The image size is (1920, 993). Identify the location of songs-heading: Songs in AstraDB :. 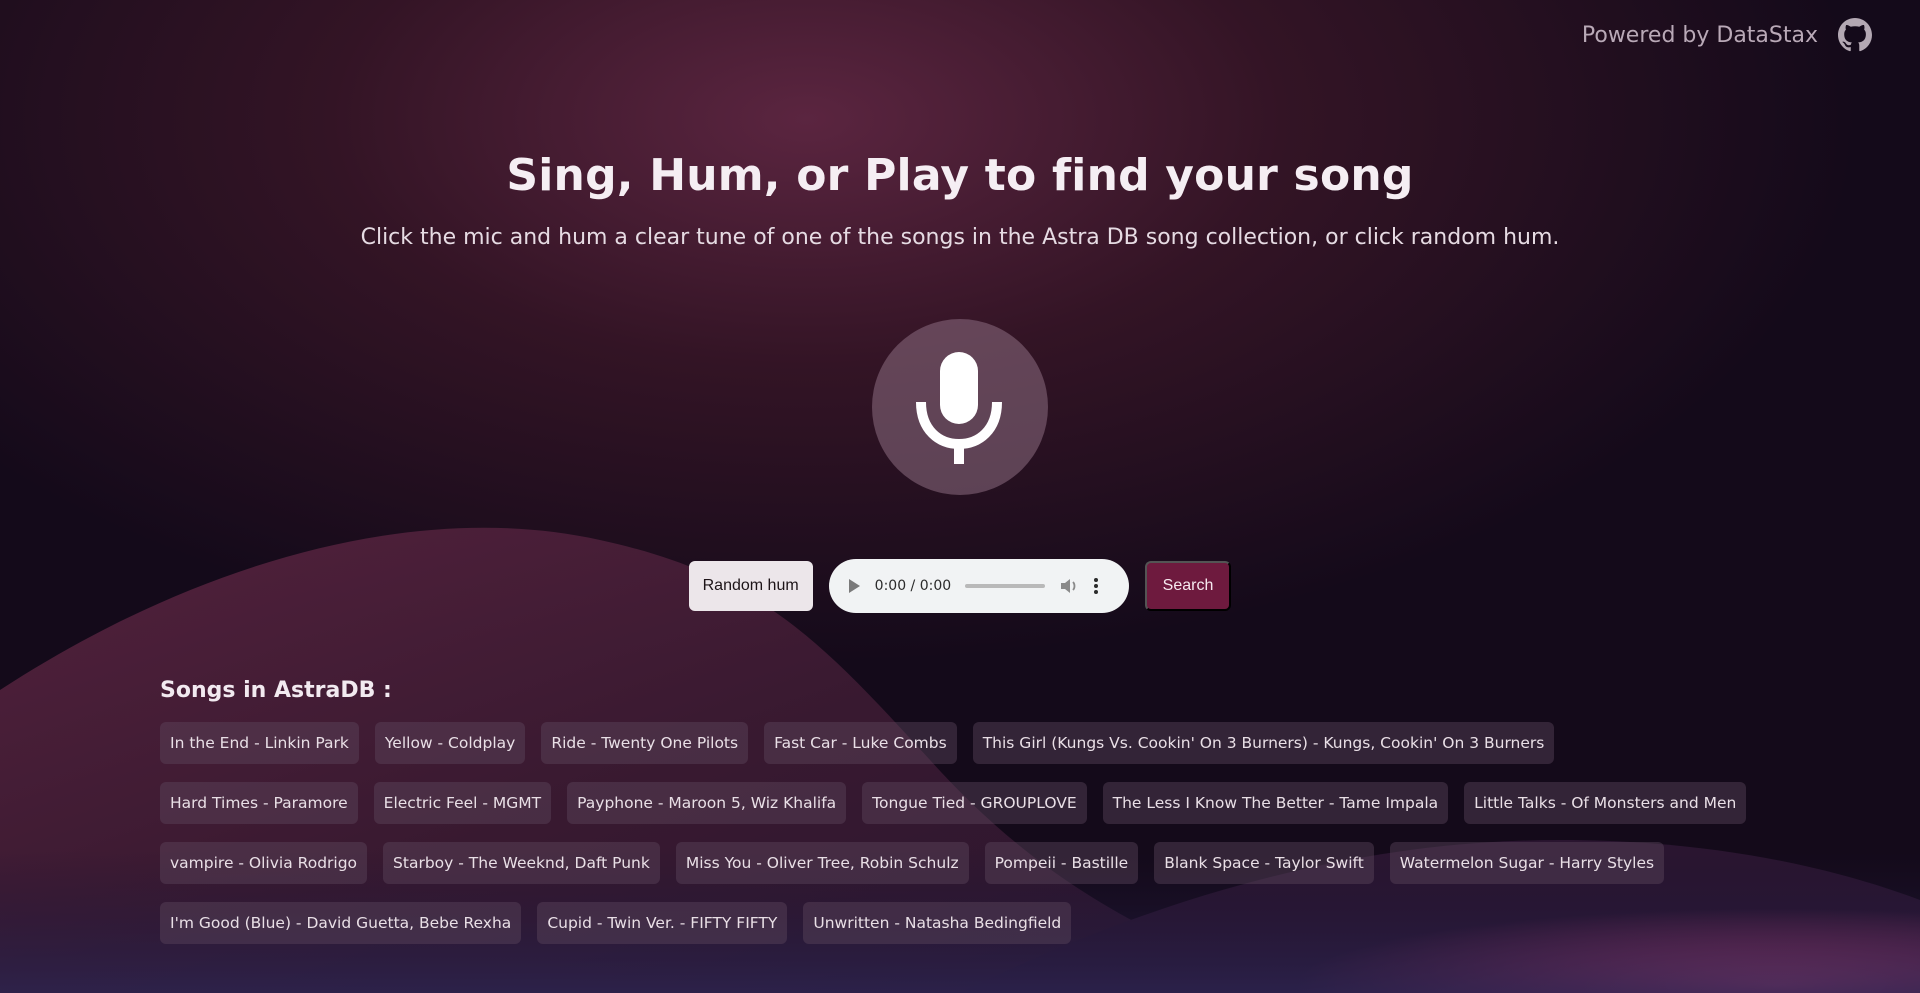
(276, 690).